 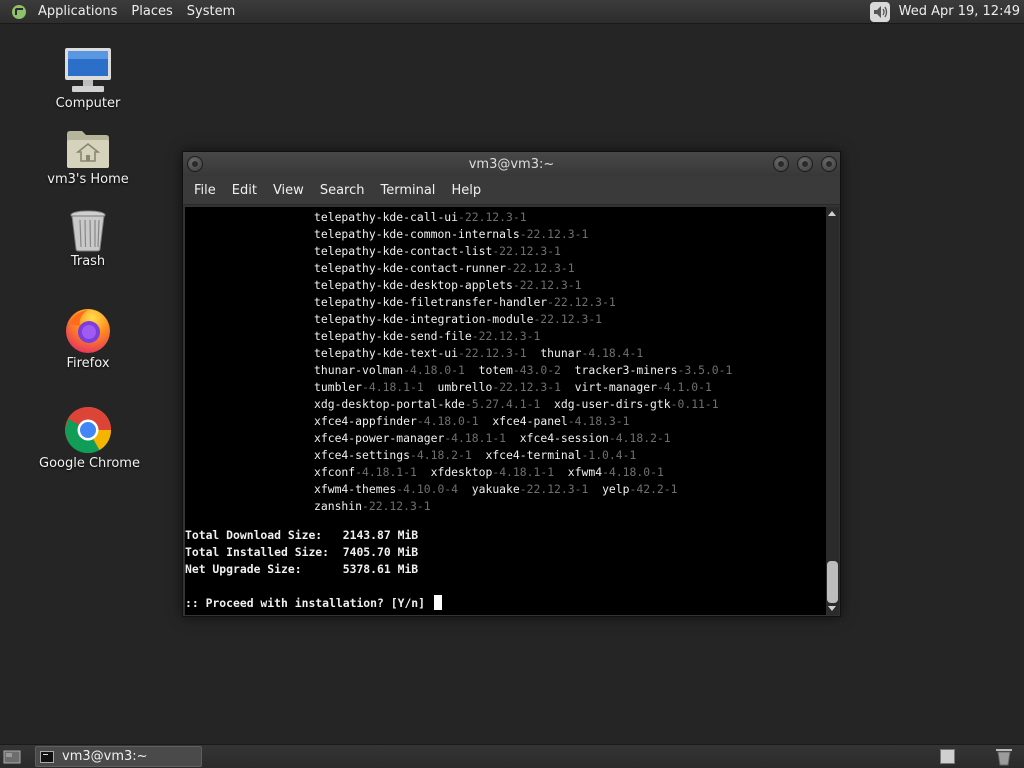 I want to click on package-name: xfce4-panel, so click(x=530, y=421).